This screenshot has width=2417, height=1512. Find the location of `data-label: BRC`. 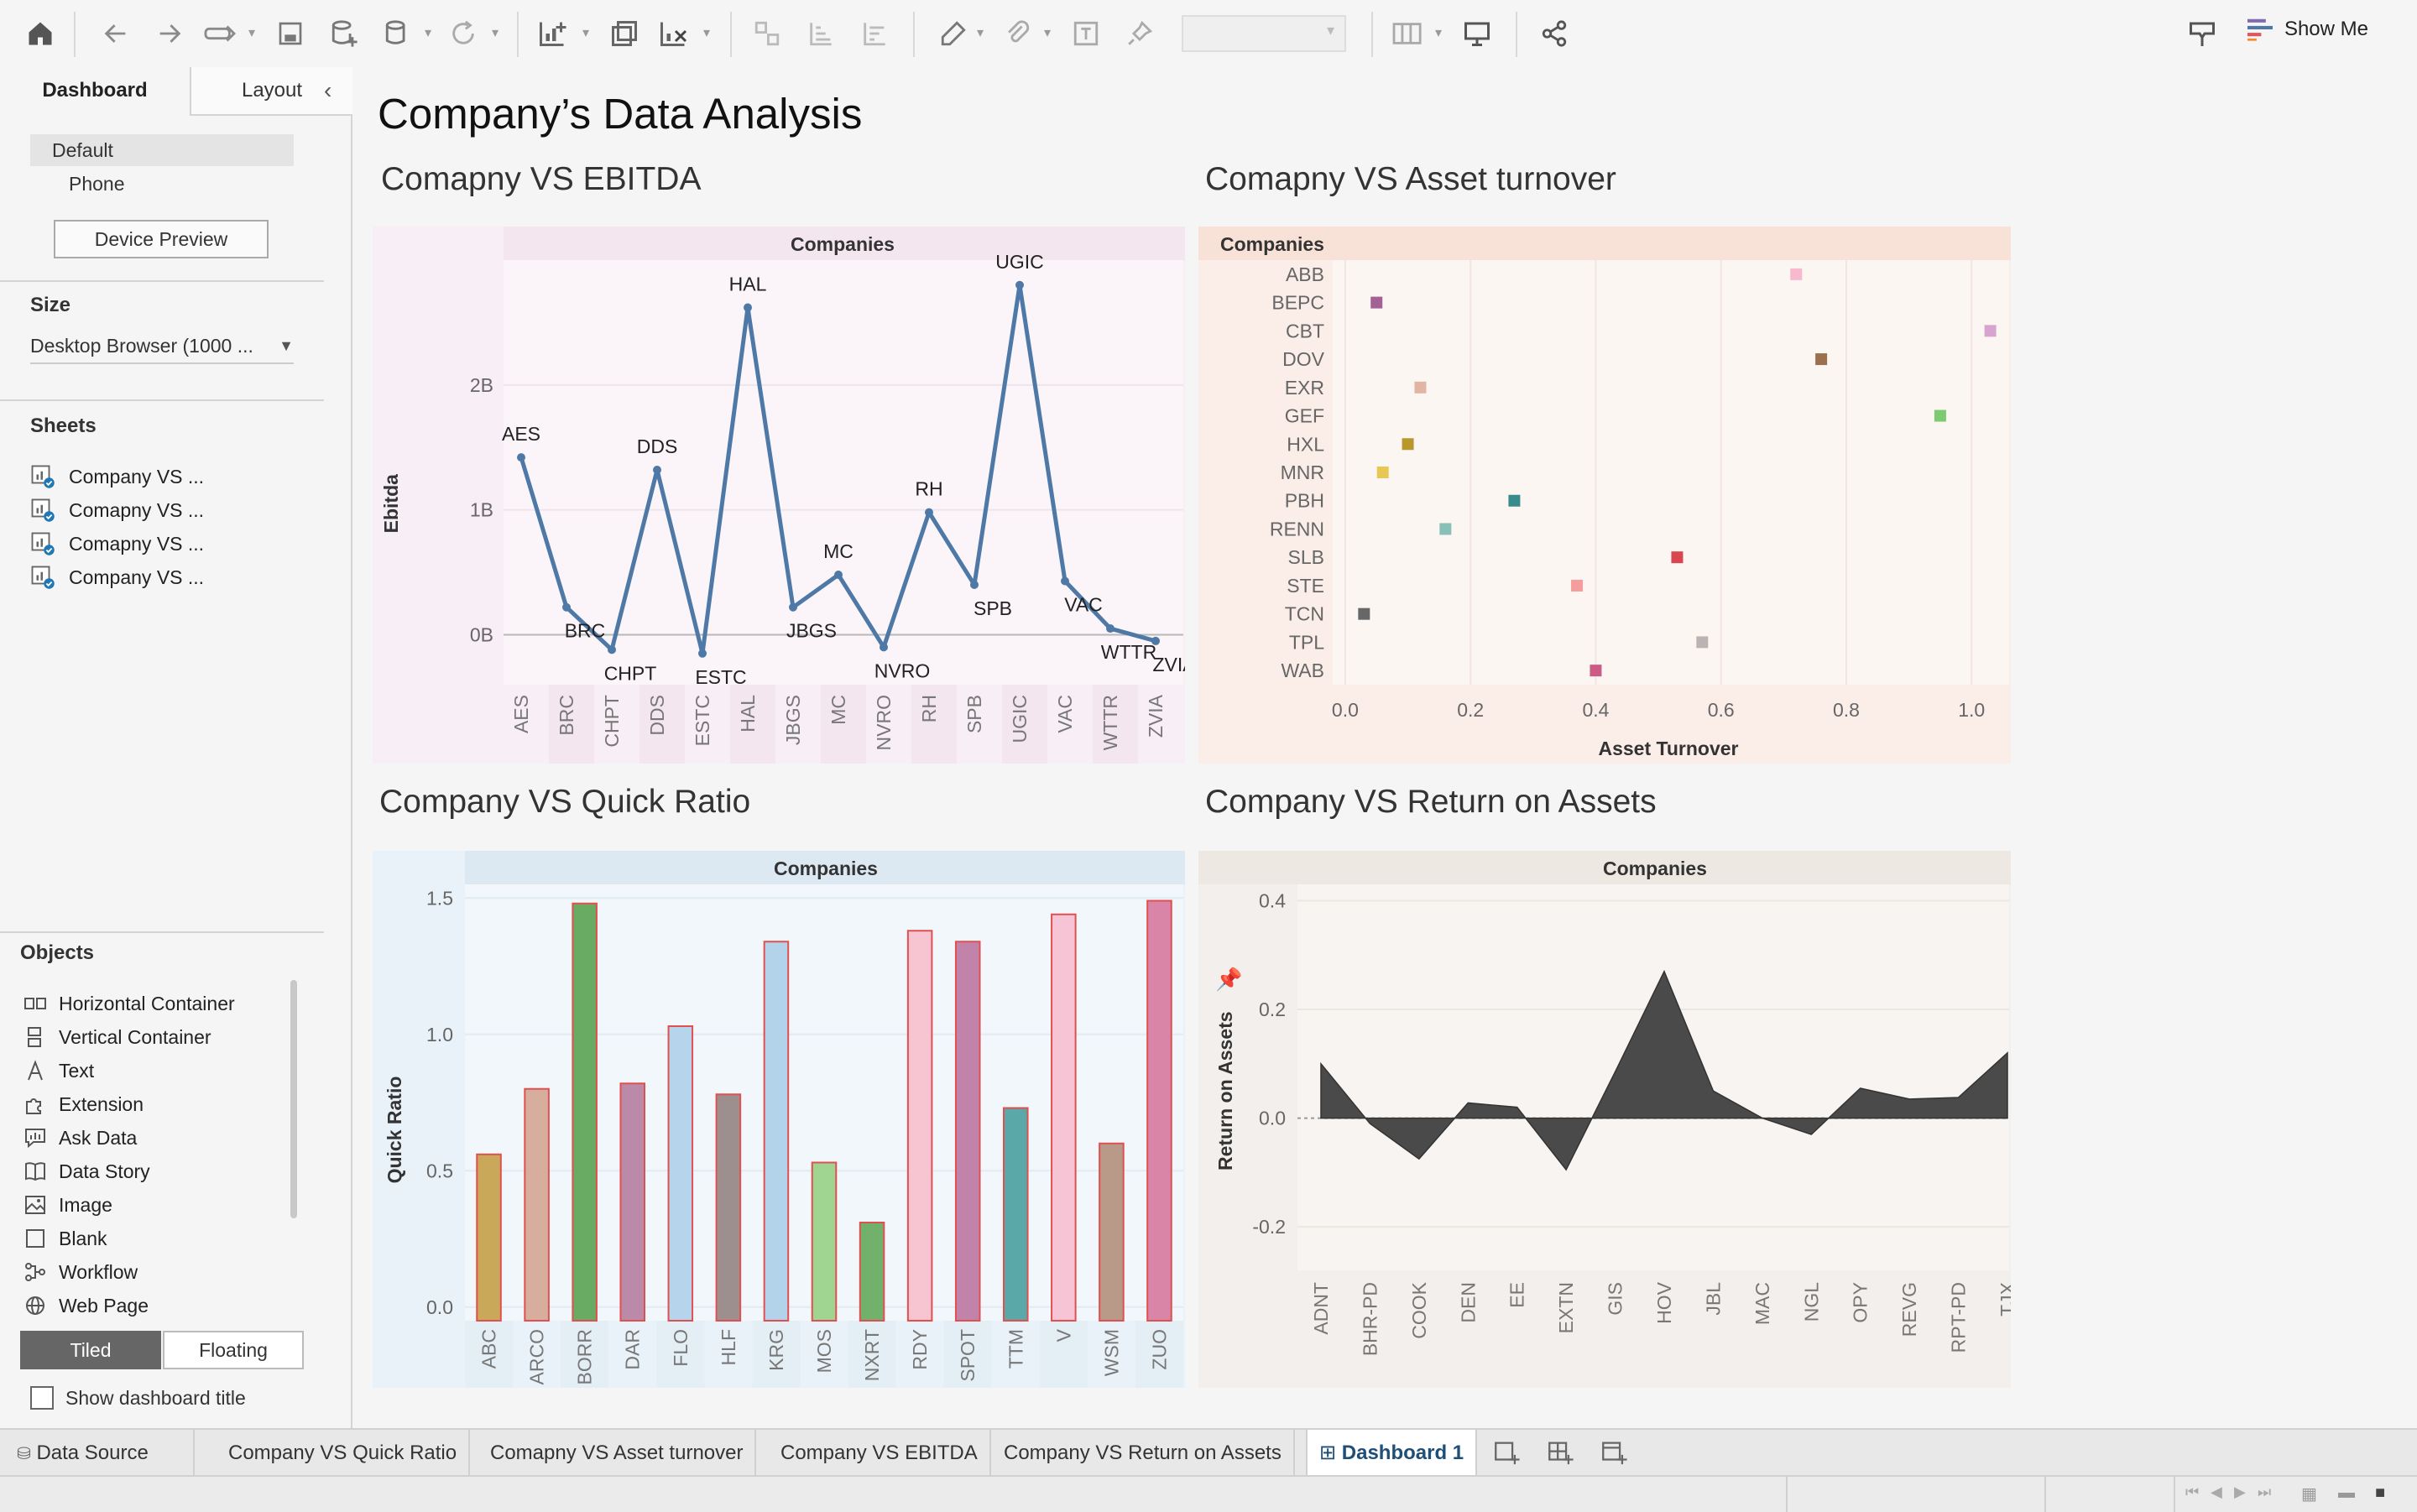

data-label: BRC is located at coordinates (585, 631).